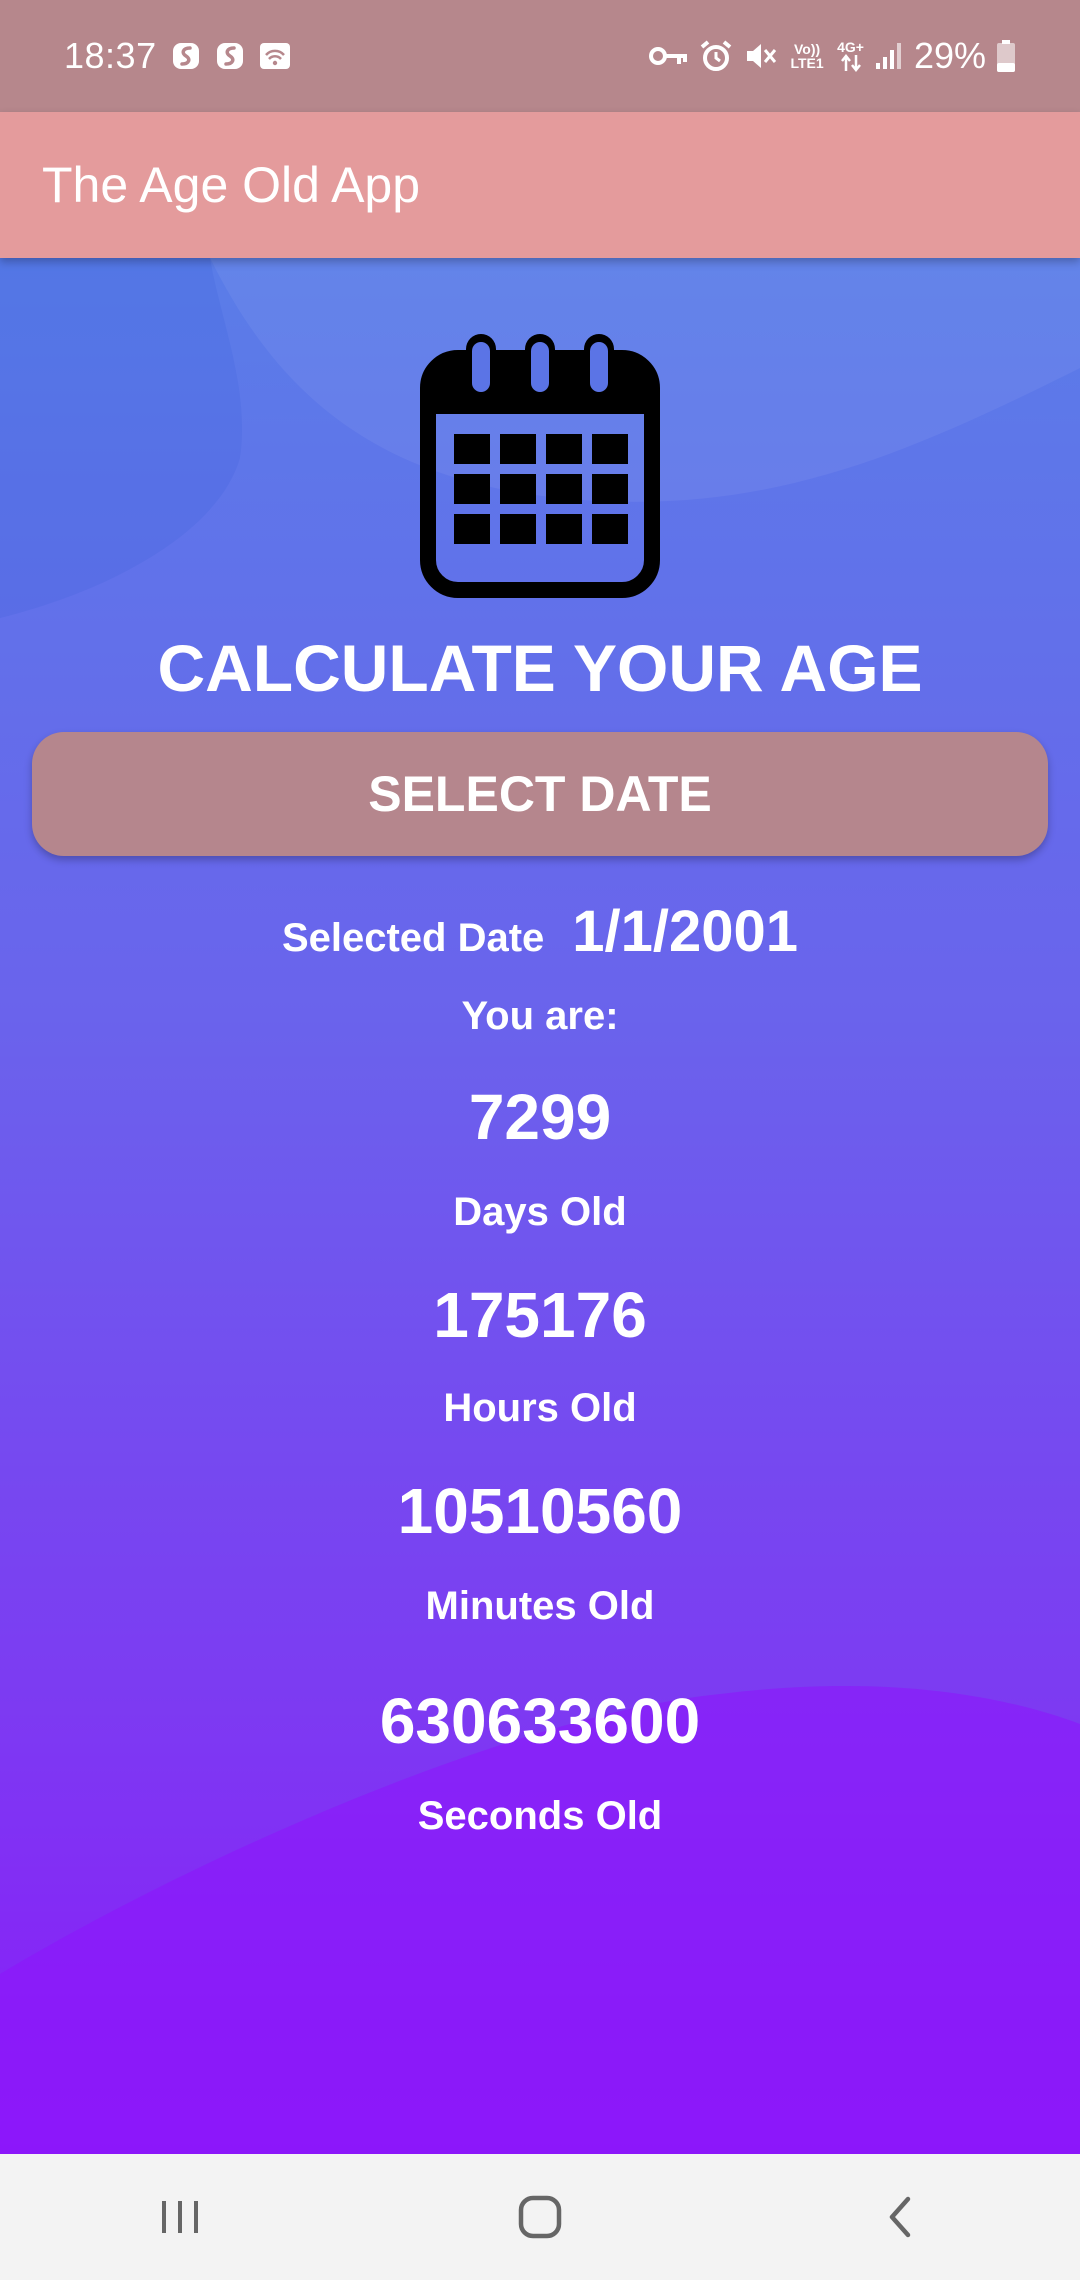 The image size is (1080, 2280). I want to click on battery-percent: 29%, so click(949, 55).